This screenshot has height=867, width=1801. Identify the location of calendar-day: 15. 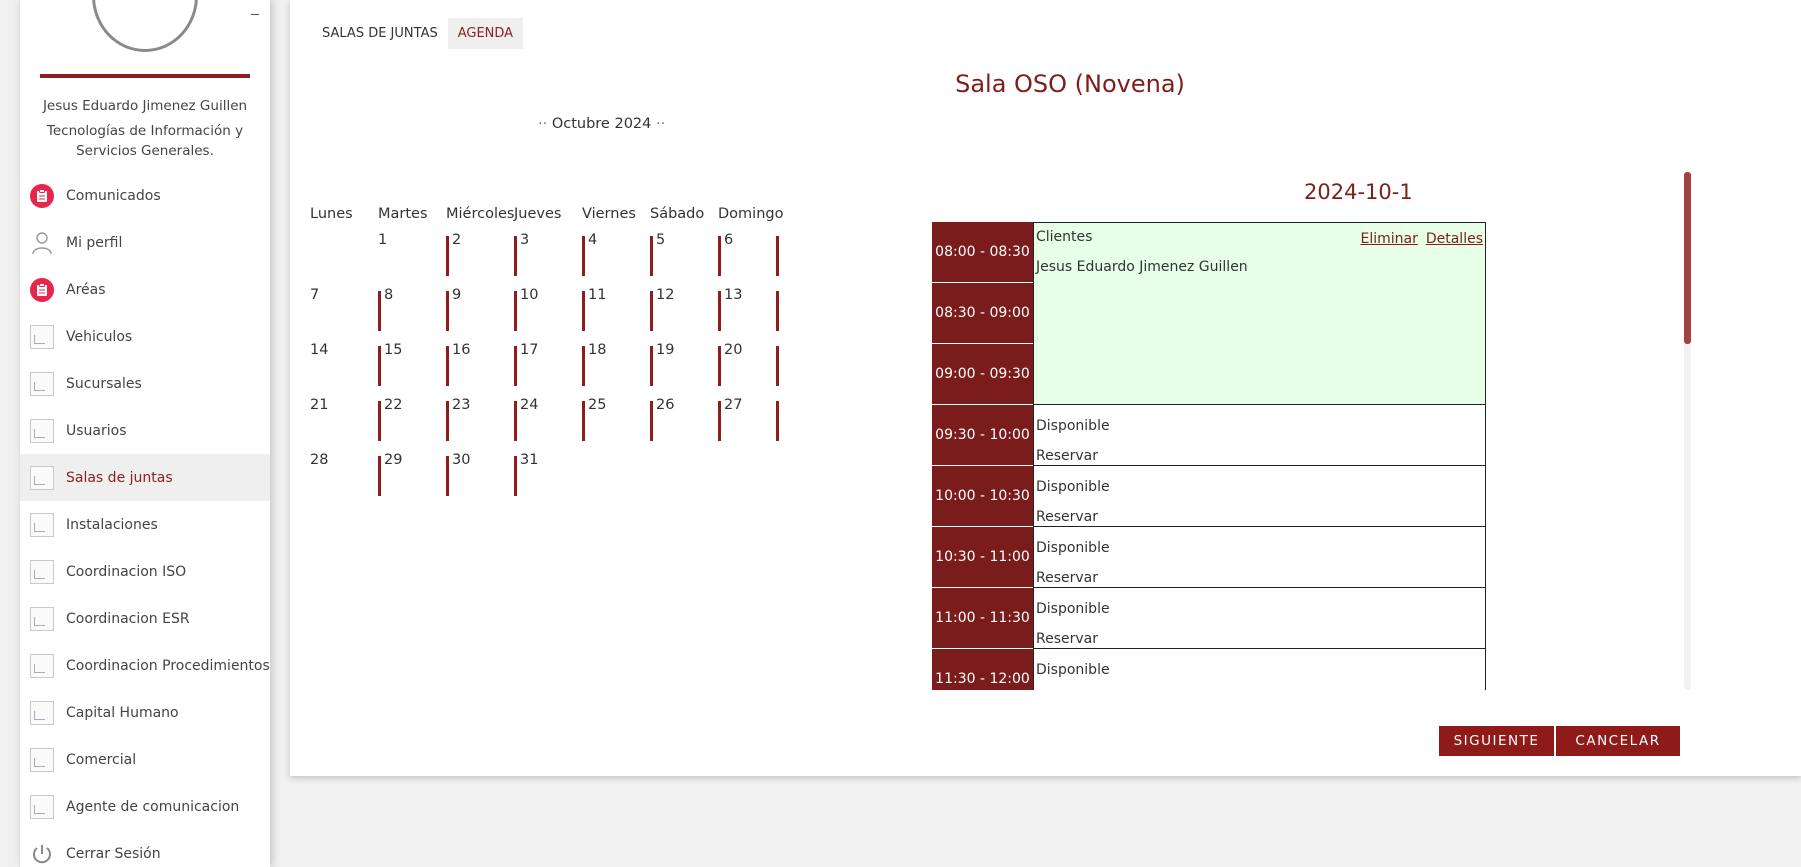
(407, 363).